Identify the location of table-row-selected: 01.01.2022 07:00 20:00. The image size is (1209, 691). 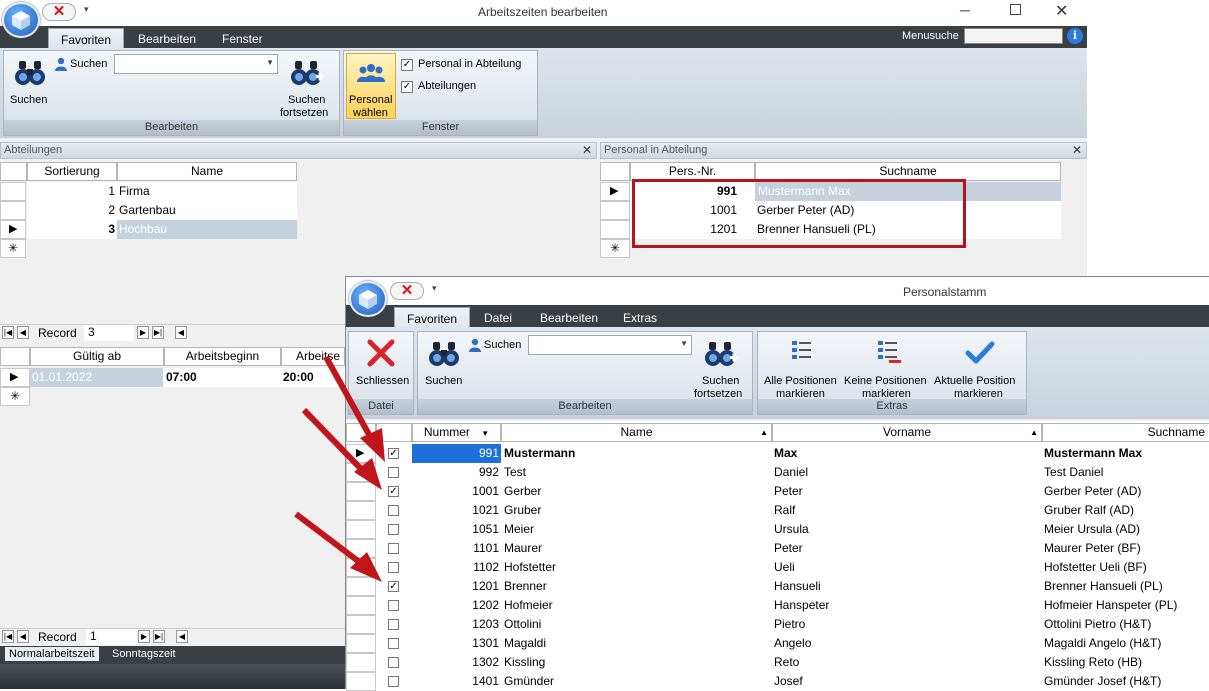
(187, 377).